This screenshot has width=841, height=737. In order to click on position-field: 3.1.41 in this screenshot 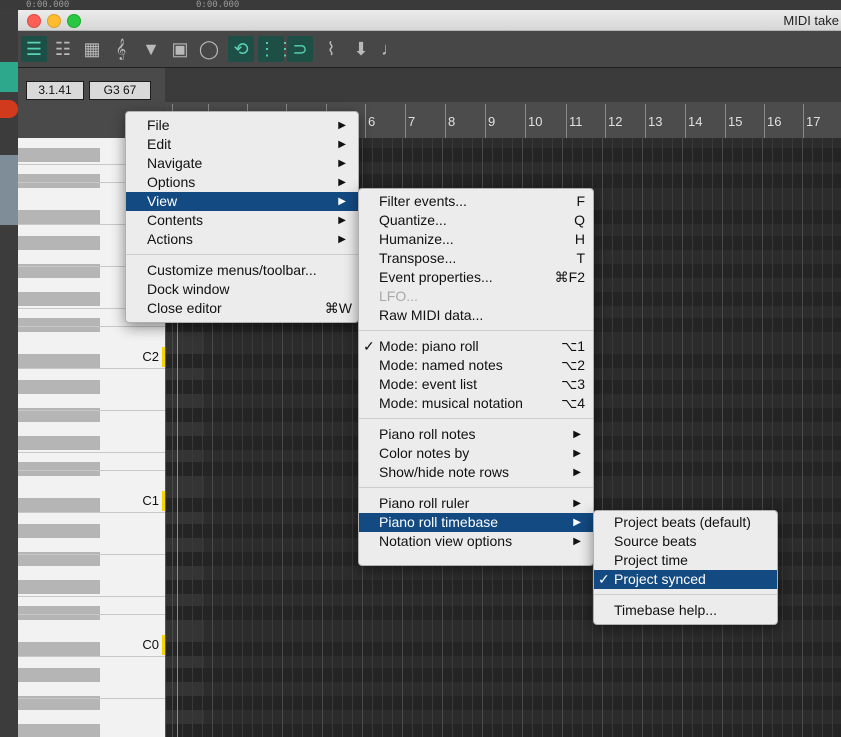, I will do `click(55, 90)`.